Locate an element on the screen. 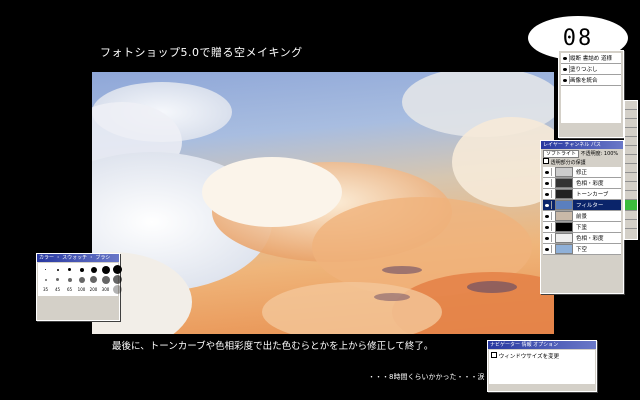 This screenshot has height=400, width=640. toolbox is located at coordinates (631, 170).